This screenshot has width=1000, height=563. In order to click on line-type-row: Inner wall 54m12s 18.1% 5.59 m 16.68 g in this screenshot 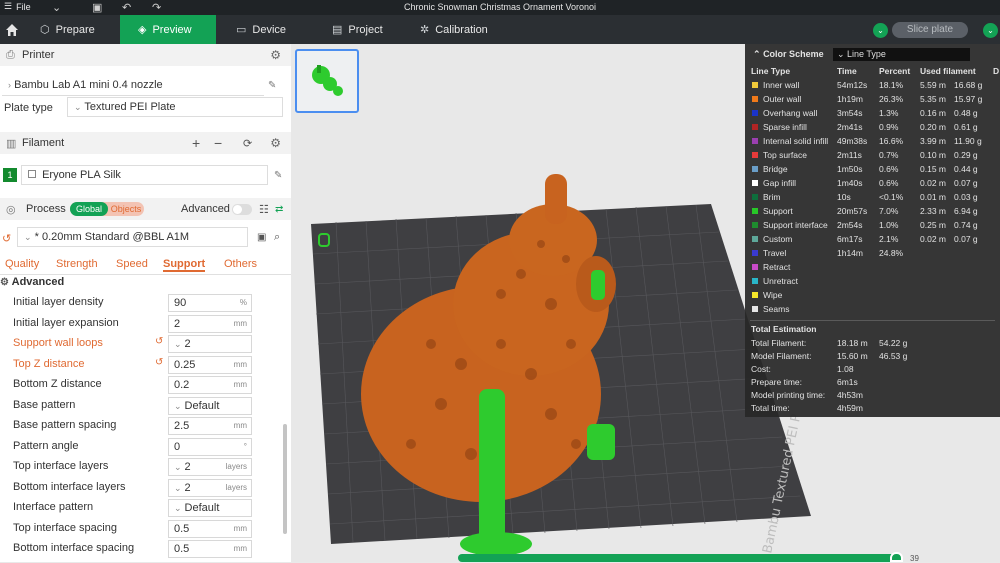, I will do `click(872, 86)`.